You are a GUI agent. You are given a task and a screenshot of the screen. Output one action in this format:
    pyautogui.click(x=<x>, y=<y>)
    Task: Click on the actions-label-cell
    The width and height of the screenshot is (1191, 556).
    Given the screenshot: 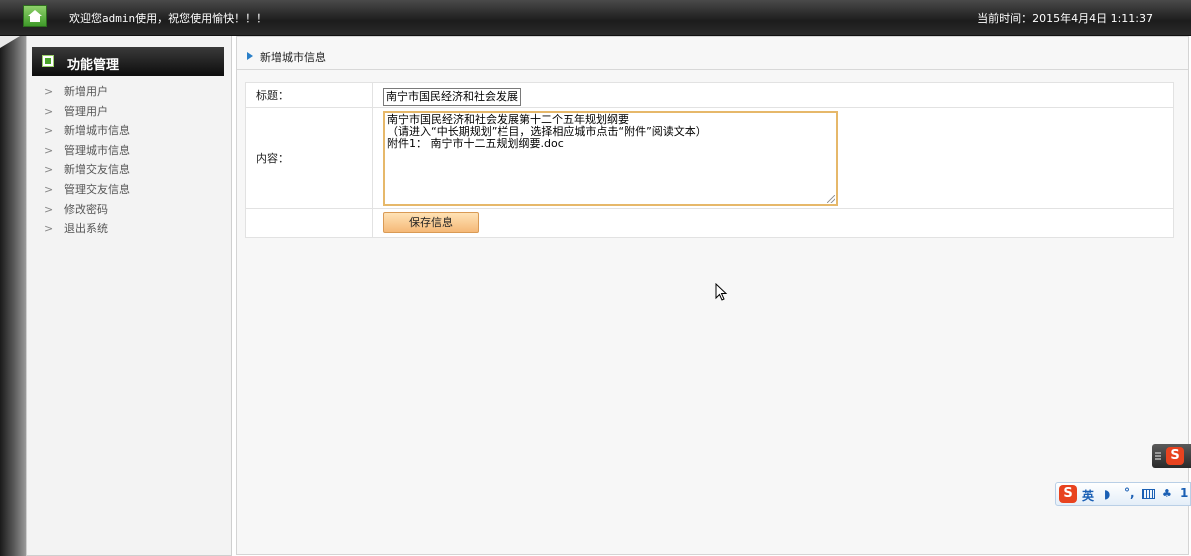 What is the action you would take?
    pyautogui.click(x=309, y=223)
    